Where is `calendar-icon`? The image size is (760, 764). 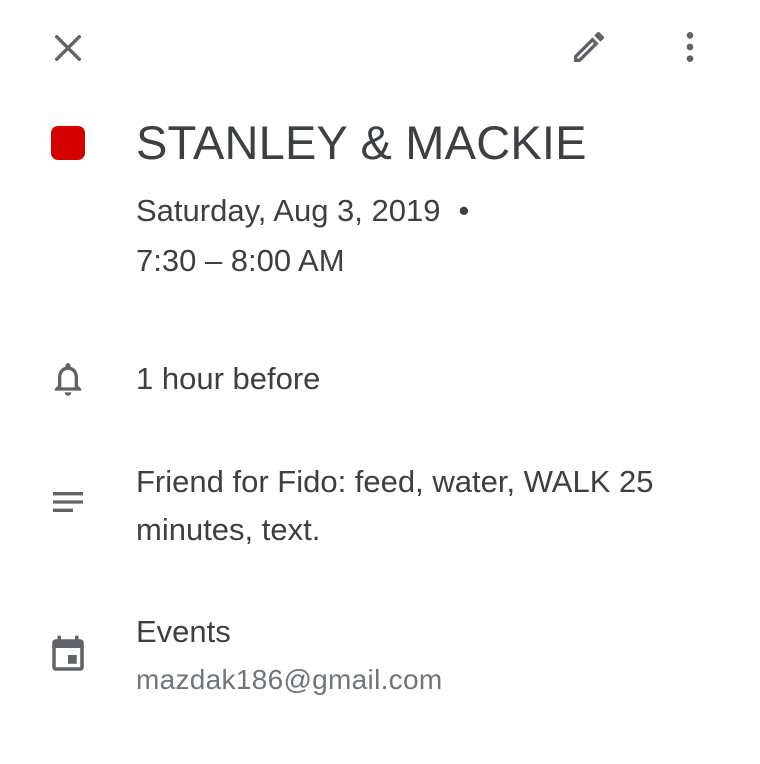 calendar-icon is located at coordinates (68, 655).